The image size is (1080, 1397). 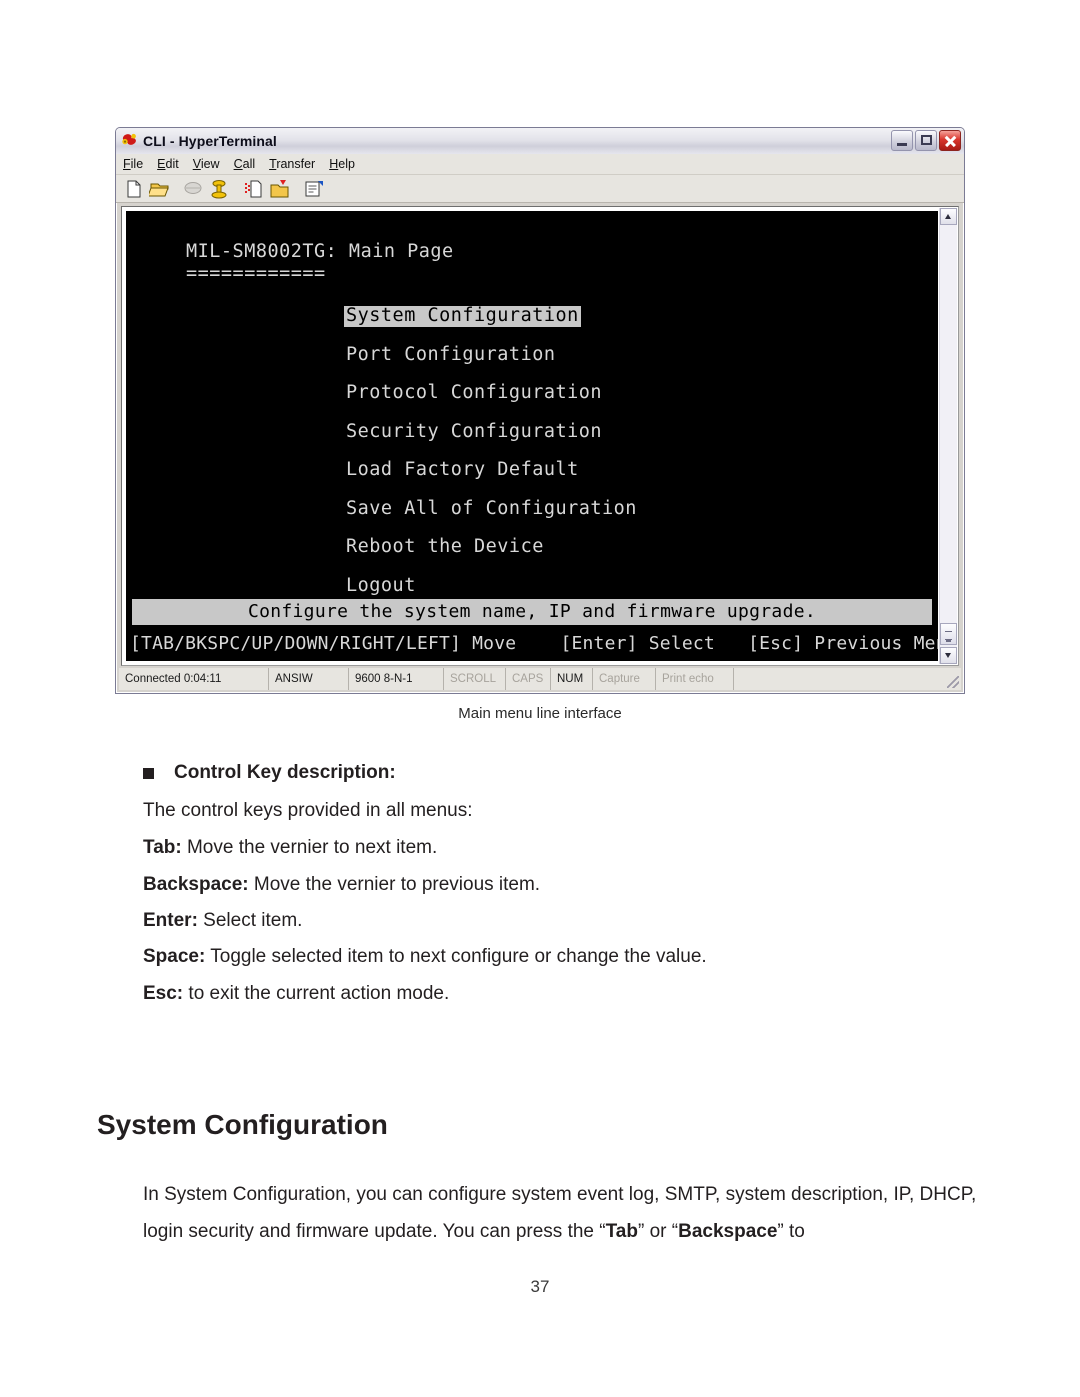 I want to click on key-label-space: Space:, so click(x=174, y=956).